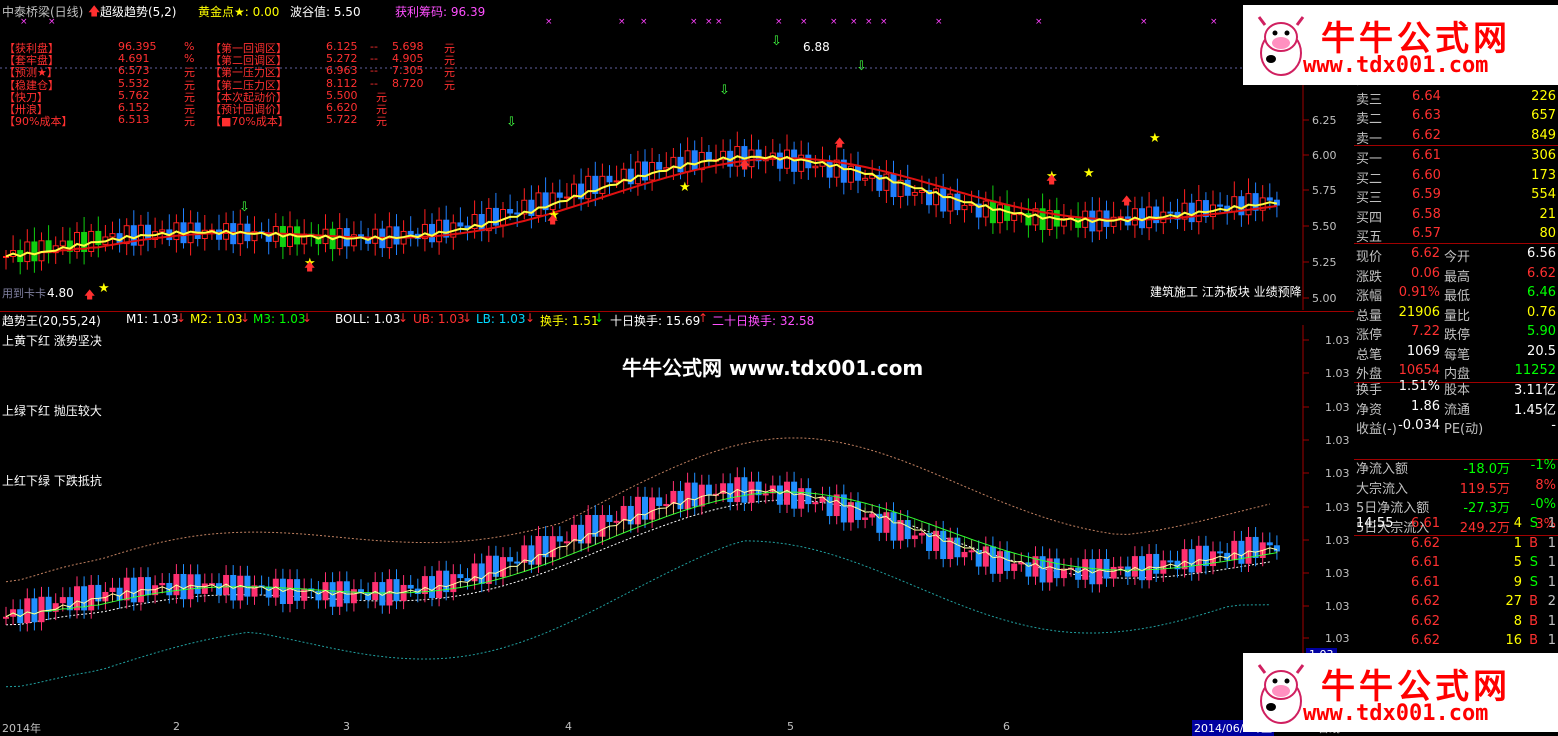 The height and width of the screenshot is (736, 1558). I want to click on down-arrow-icon: ⇩, so click(511, 122).